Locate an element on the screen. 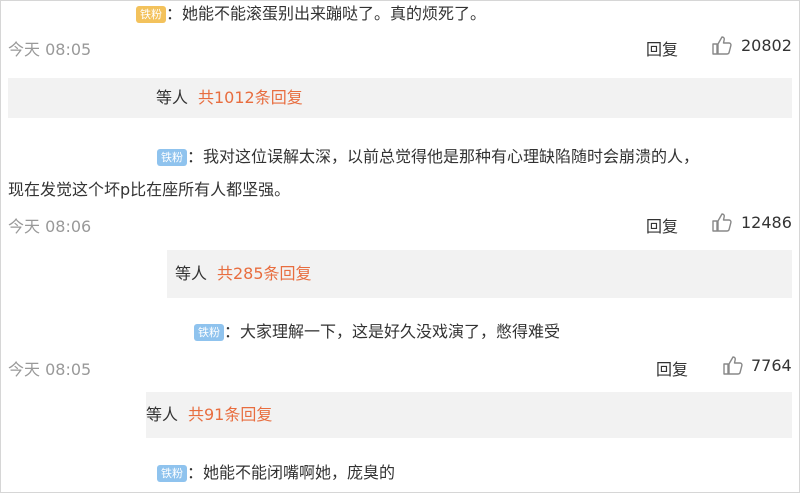  comment-text-line2: 现在发觉这个坏p比在座所有人都坚强。 is located at coordinates (149, 189).